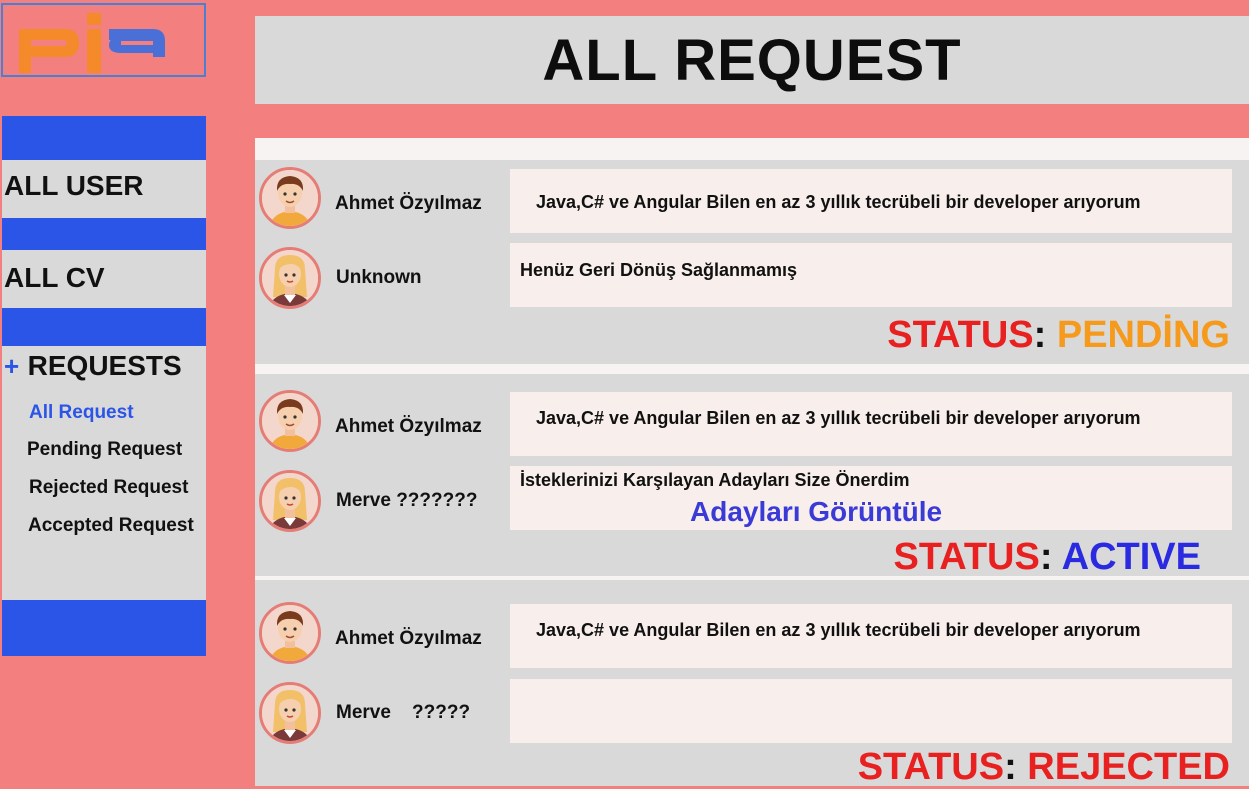  What do you see at coordinates (871, 275) in the screenshot?
I see `response-message: Henüz Geri Dönüş Sağlanmamış` at bounding box center [871, 275].